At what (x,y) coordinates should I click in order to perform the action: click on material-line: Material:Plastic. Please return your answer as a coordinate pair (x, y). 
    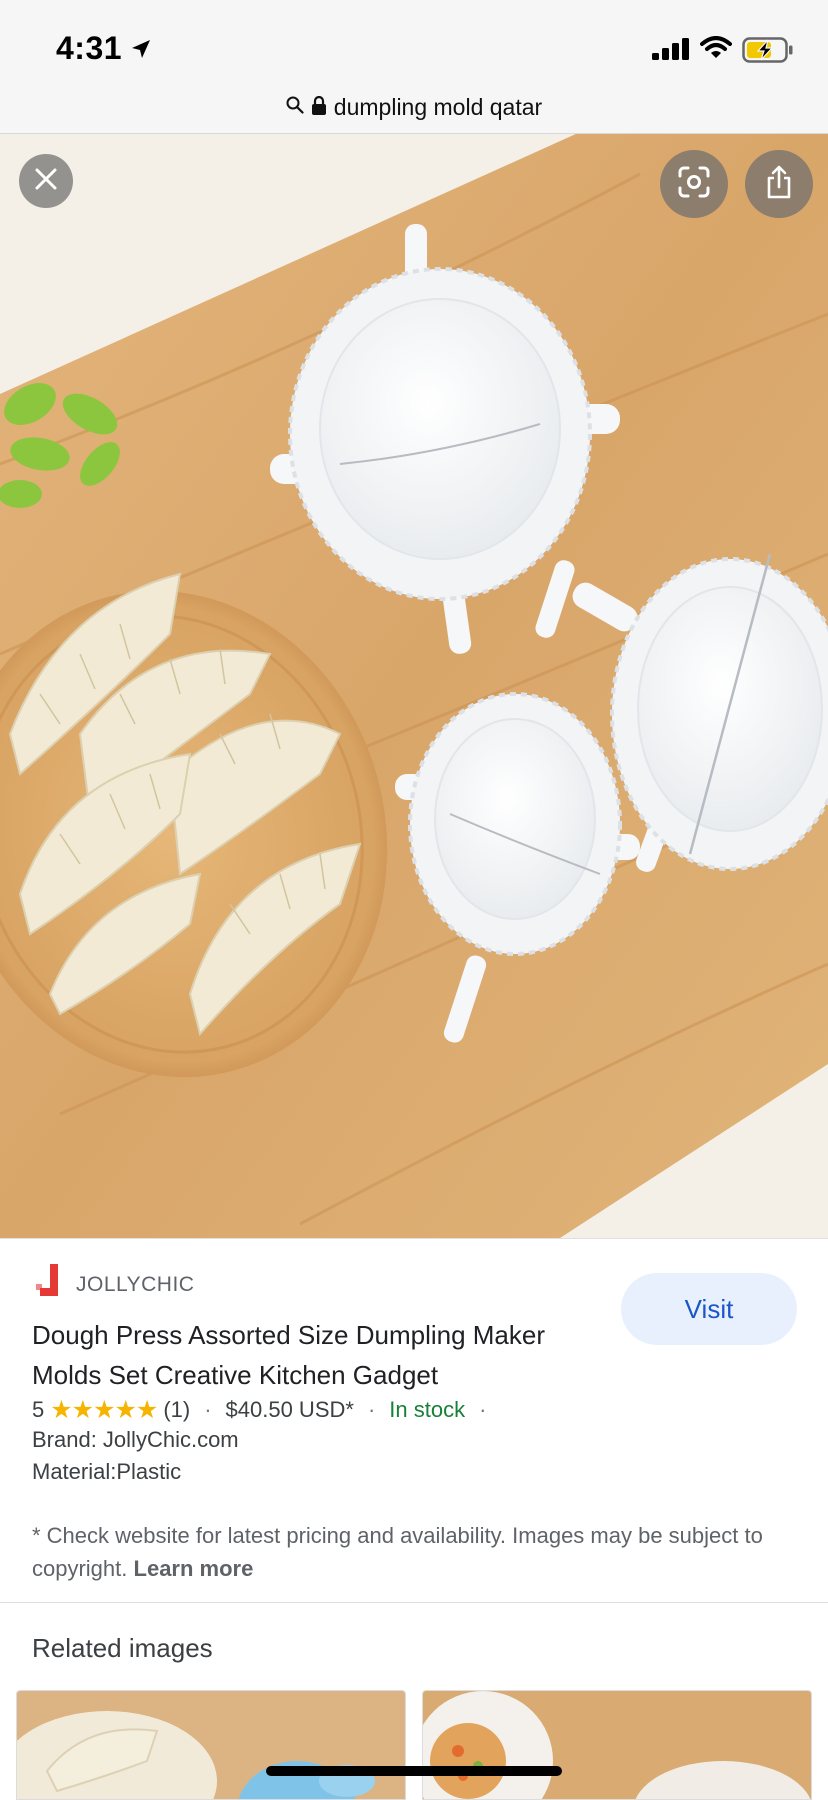
    Looking at the image, I should click on (107, 1471).